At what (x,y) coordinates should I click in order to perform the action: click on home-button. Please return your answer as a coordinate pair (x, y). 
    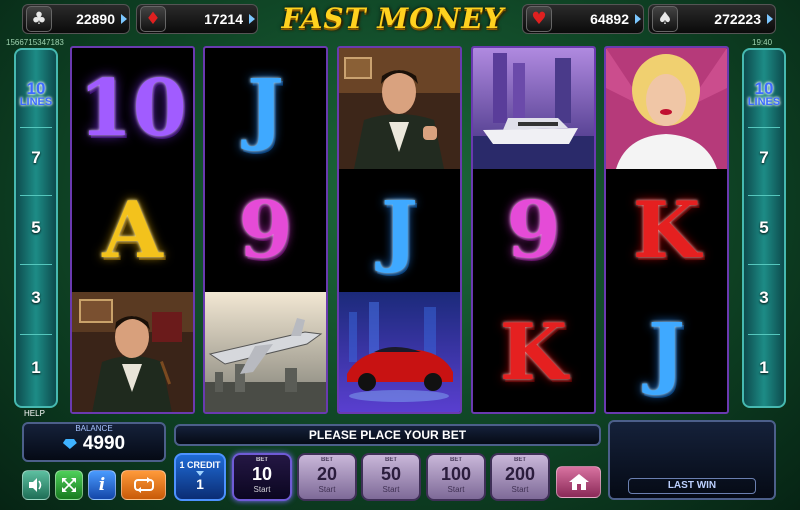
    Looking at the image, I should click on (578, 482).